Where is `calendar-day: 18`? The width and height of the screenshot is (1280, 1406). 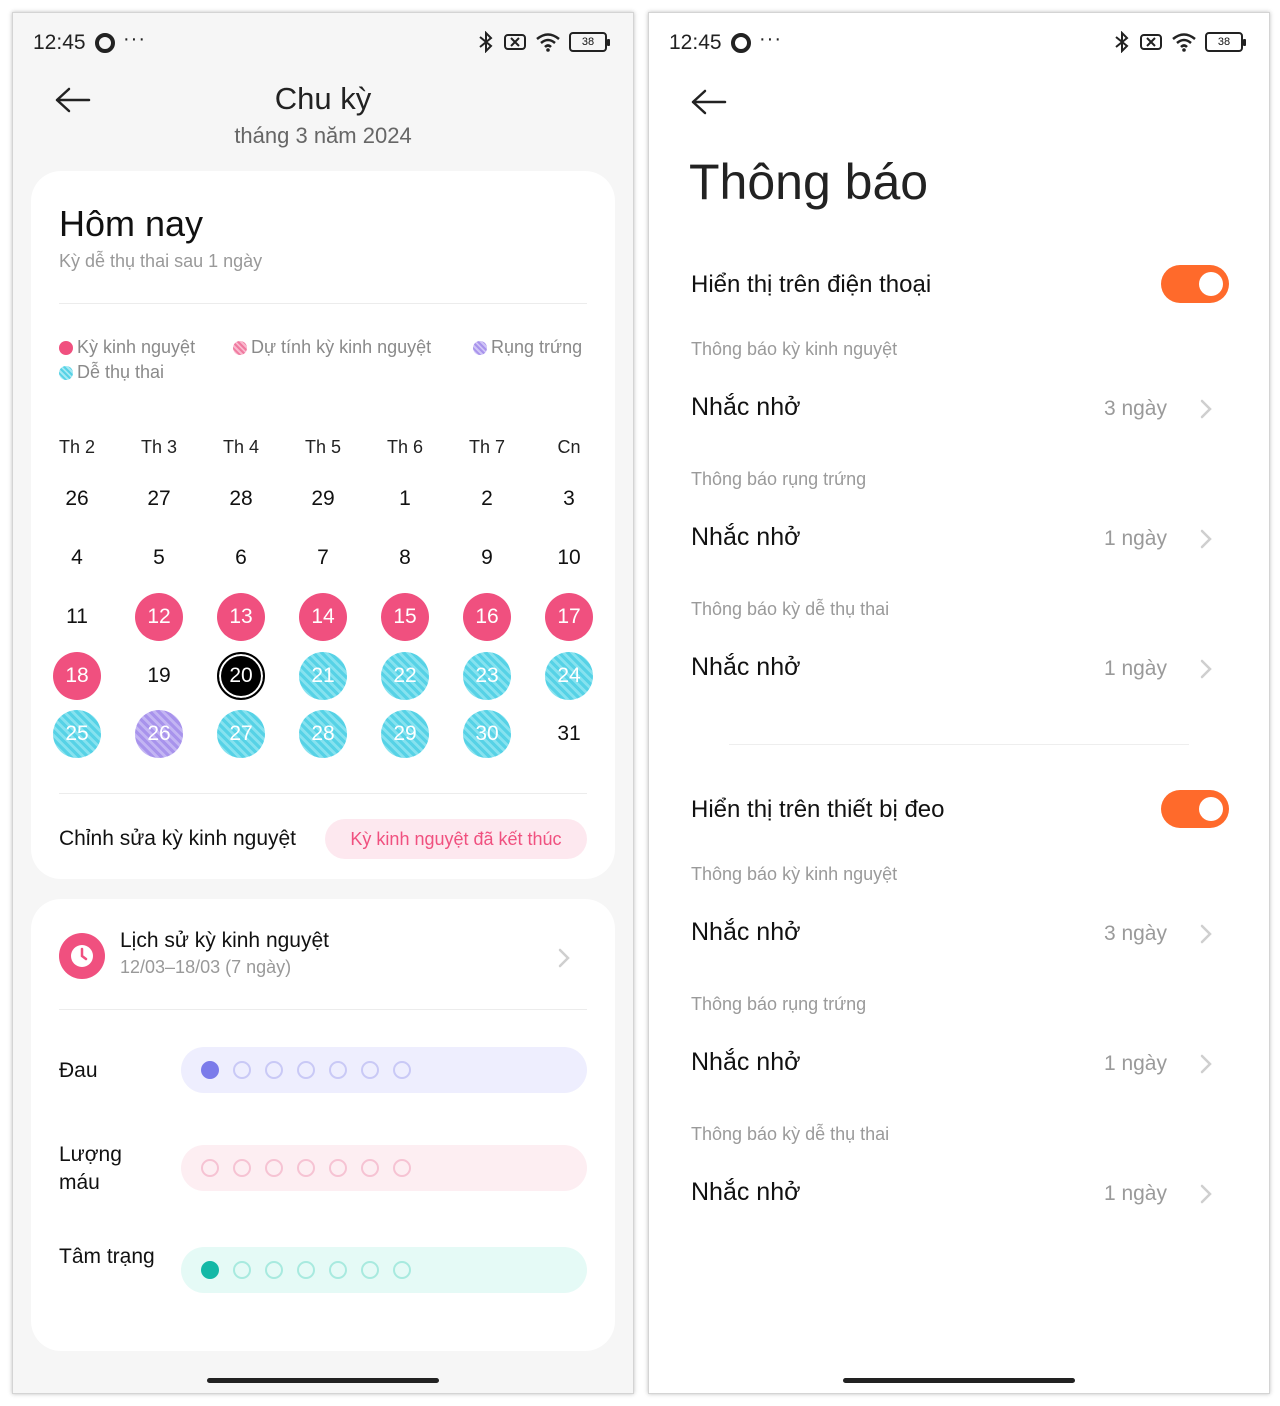
calendar-day: 18 is located at coordinates (77, 676).